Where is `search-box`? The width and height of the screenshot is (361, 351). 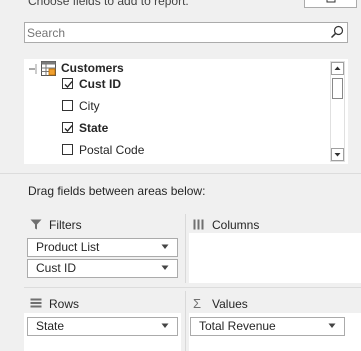
search-box is located at coordinates (186, 32).